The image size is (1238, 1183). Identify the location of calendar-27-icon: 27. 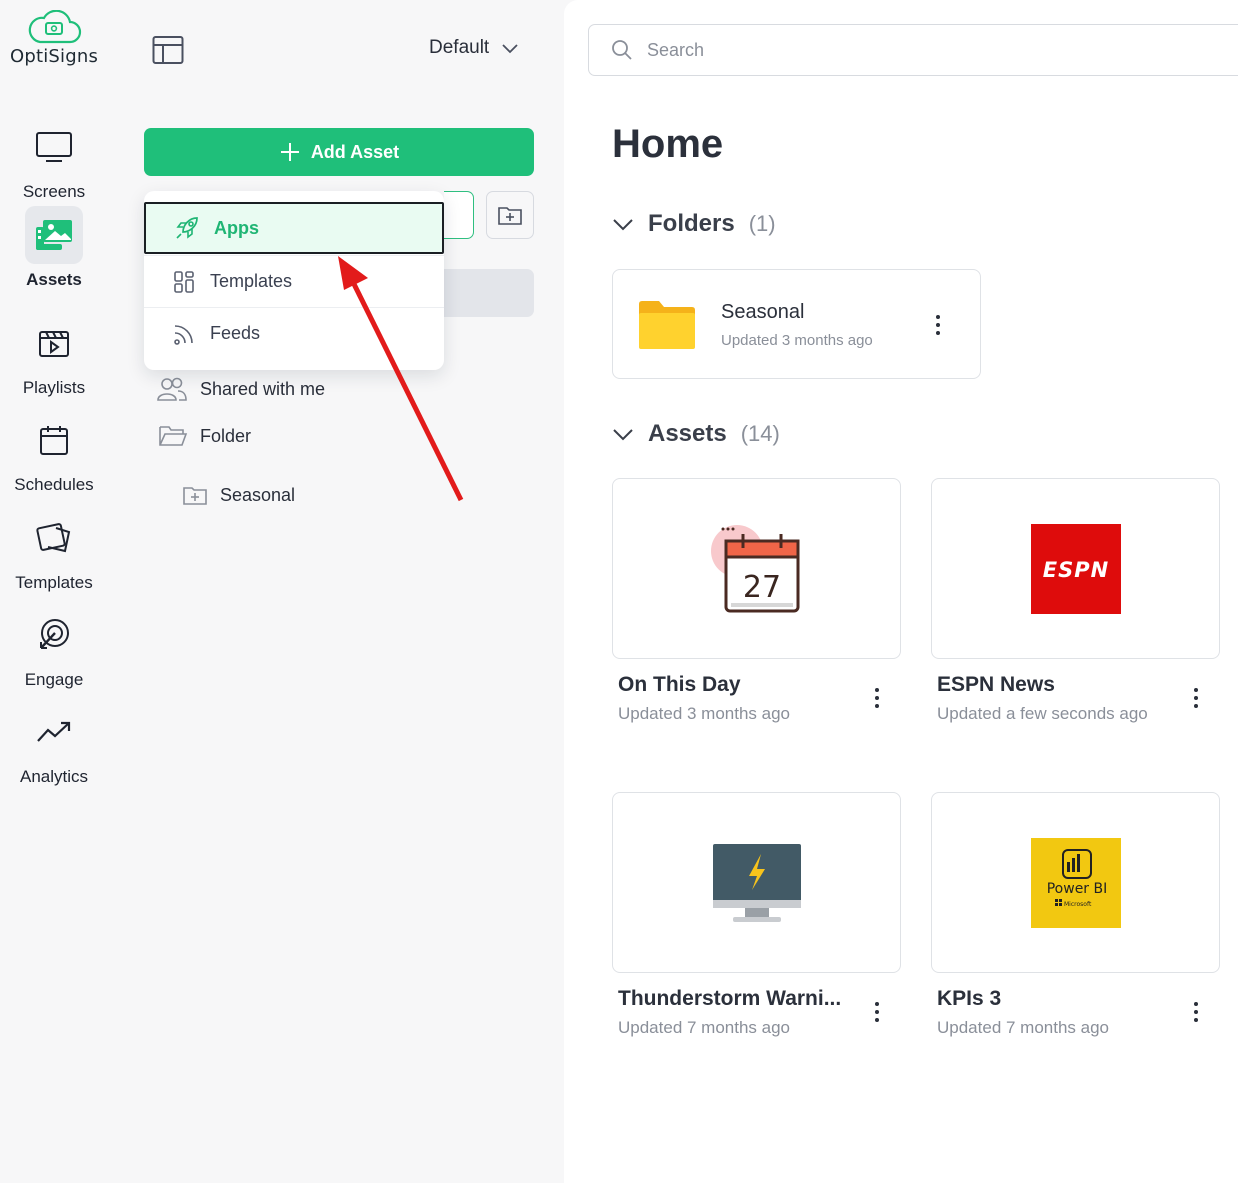
(754, 568).